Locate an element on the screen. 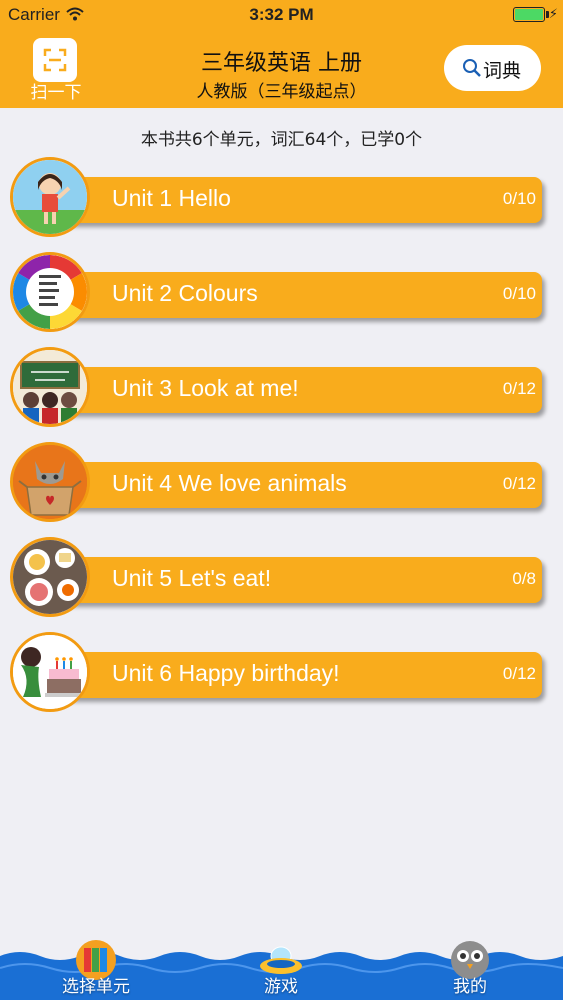 This screenshot has width=563, height=1000. charging-icon: ⚡ is located at coordinates (553, 13).